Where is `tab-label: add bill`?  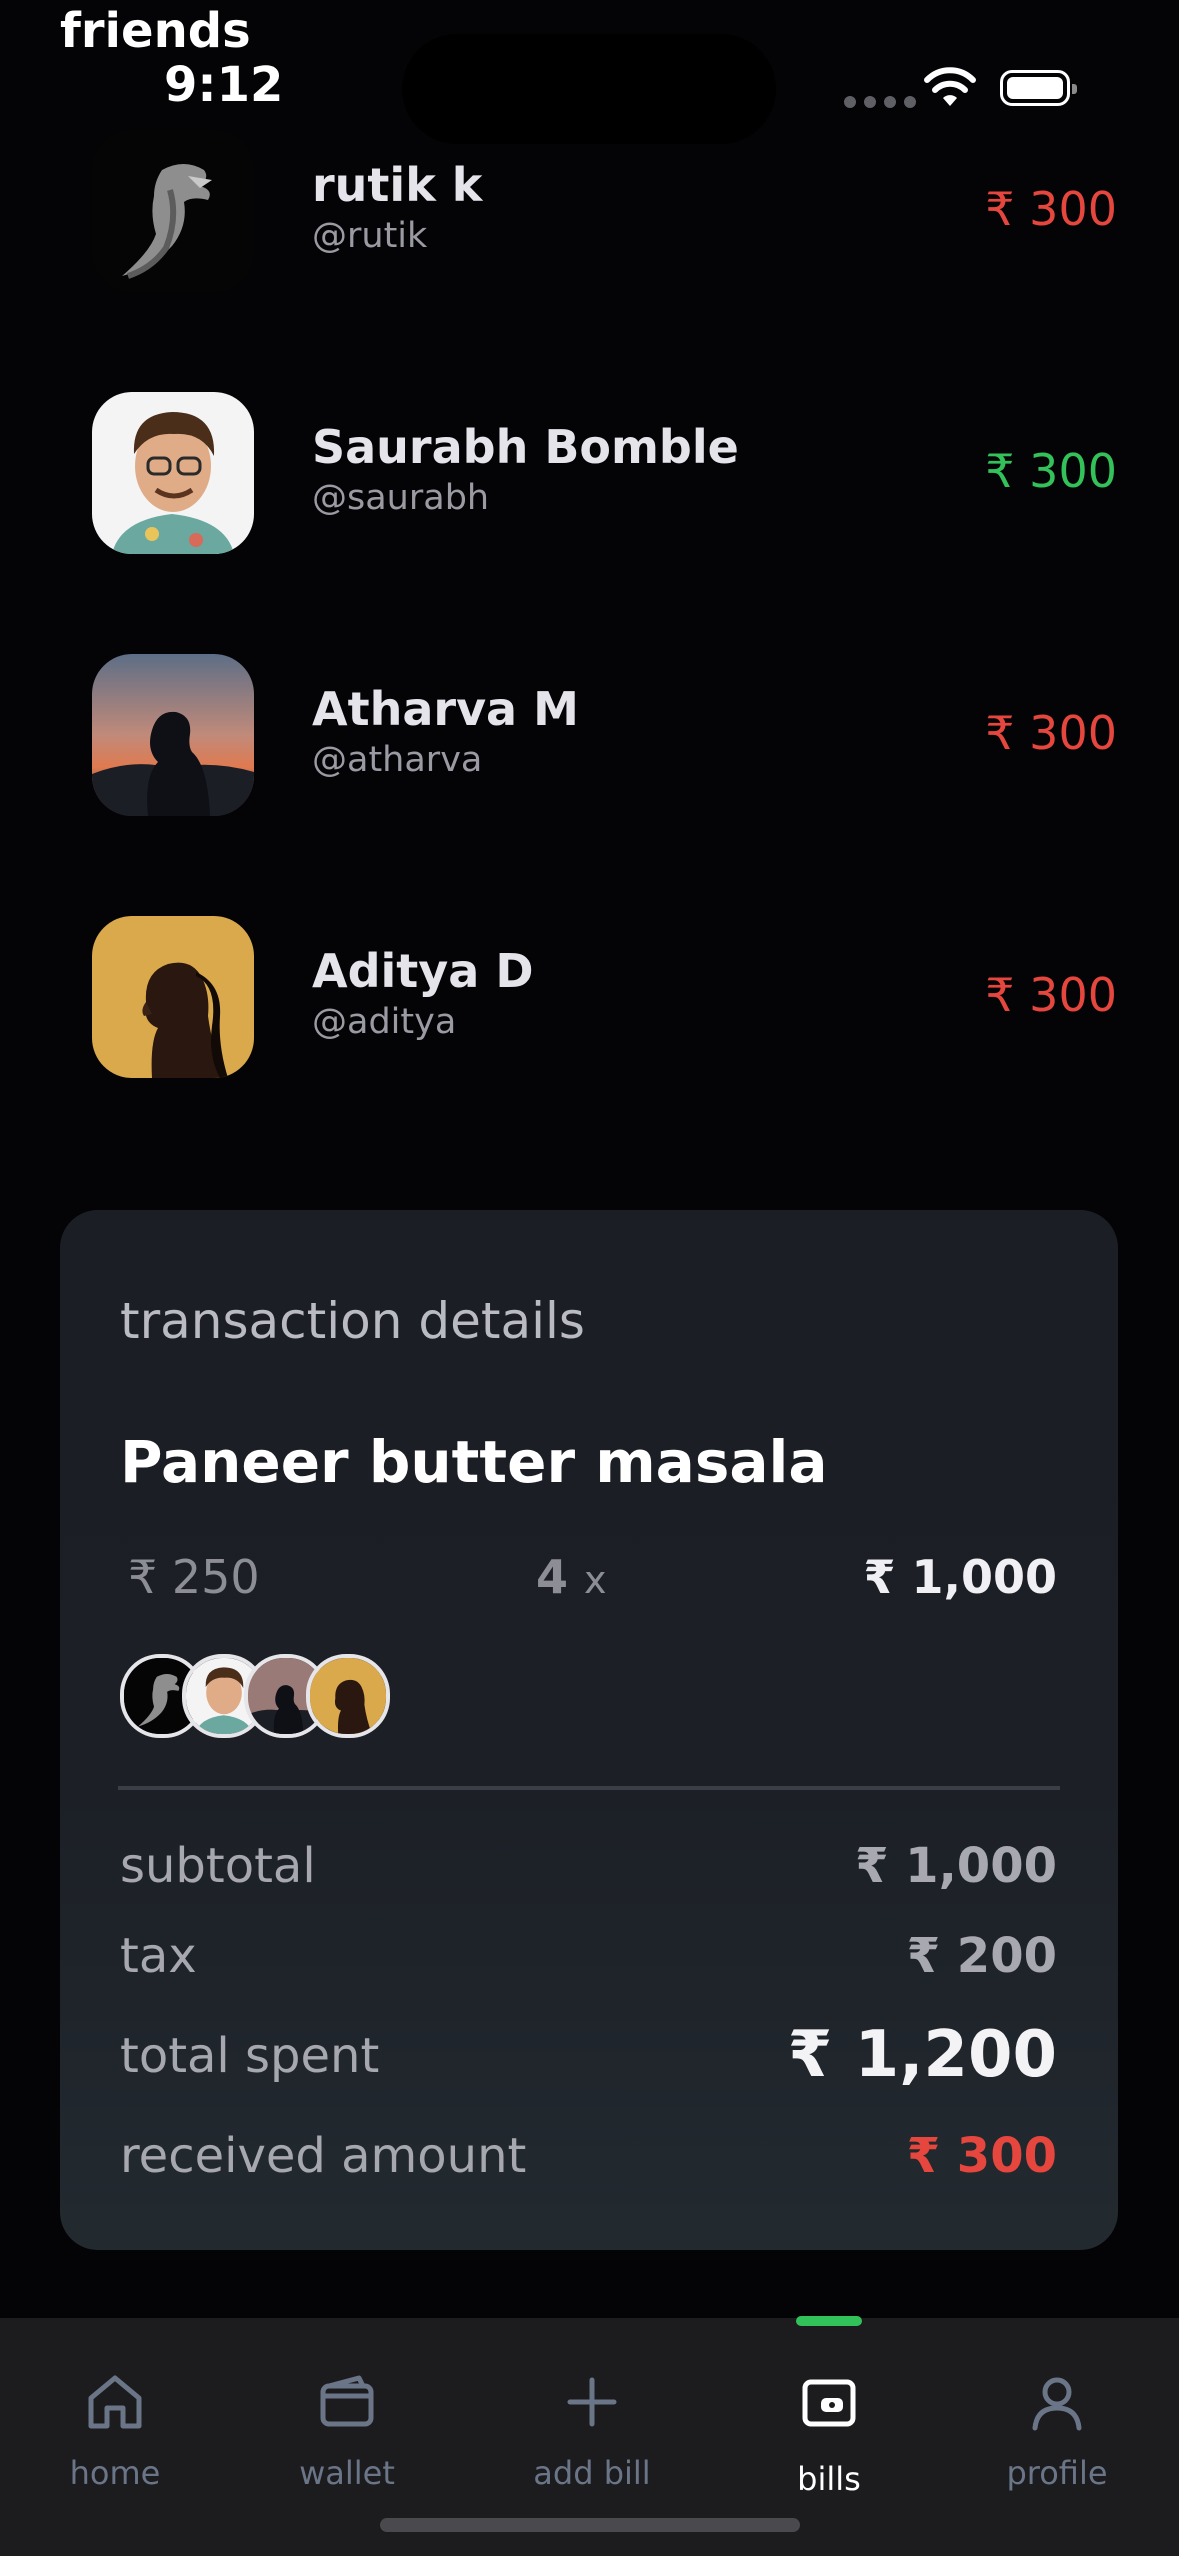
tab-label: add bill is located at coordinates (592, 2473).